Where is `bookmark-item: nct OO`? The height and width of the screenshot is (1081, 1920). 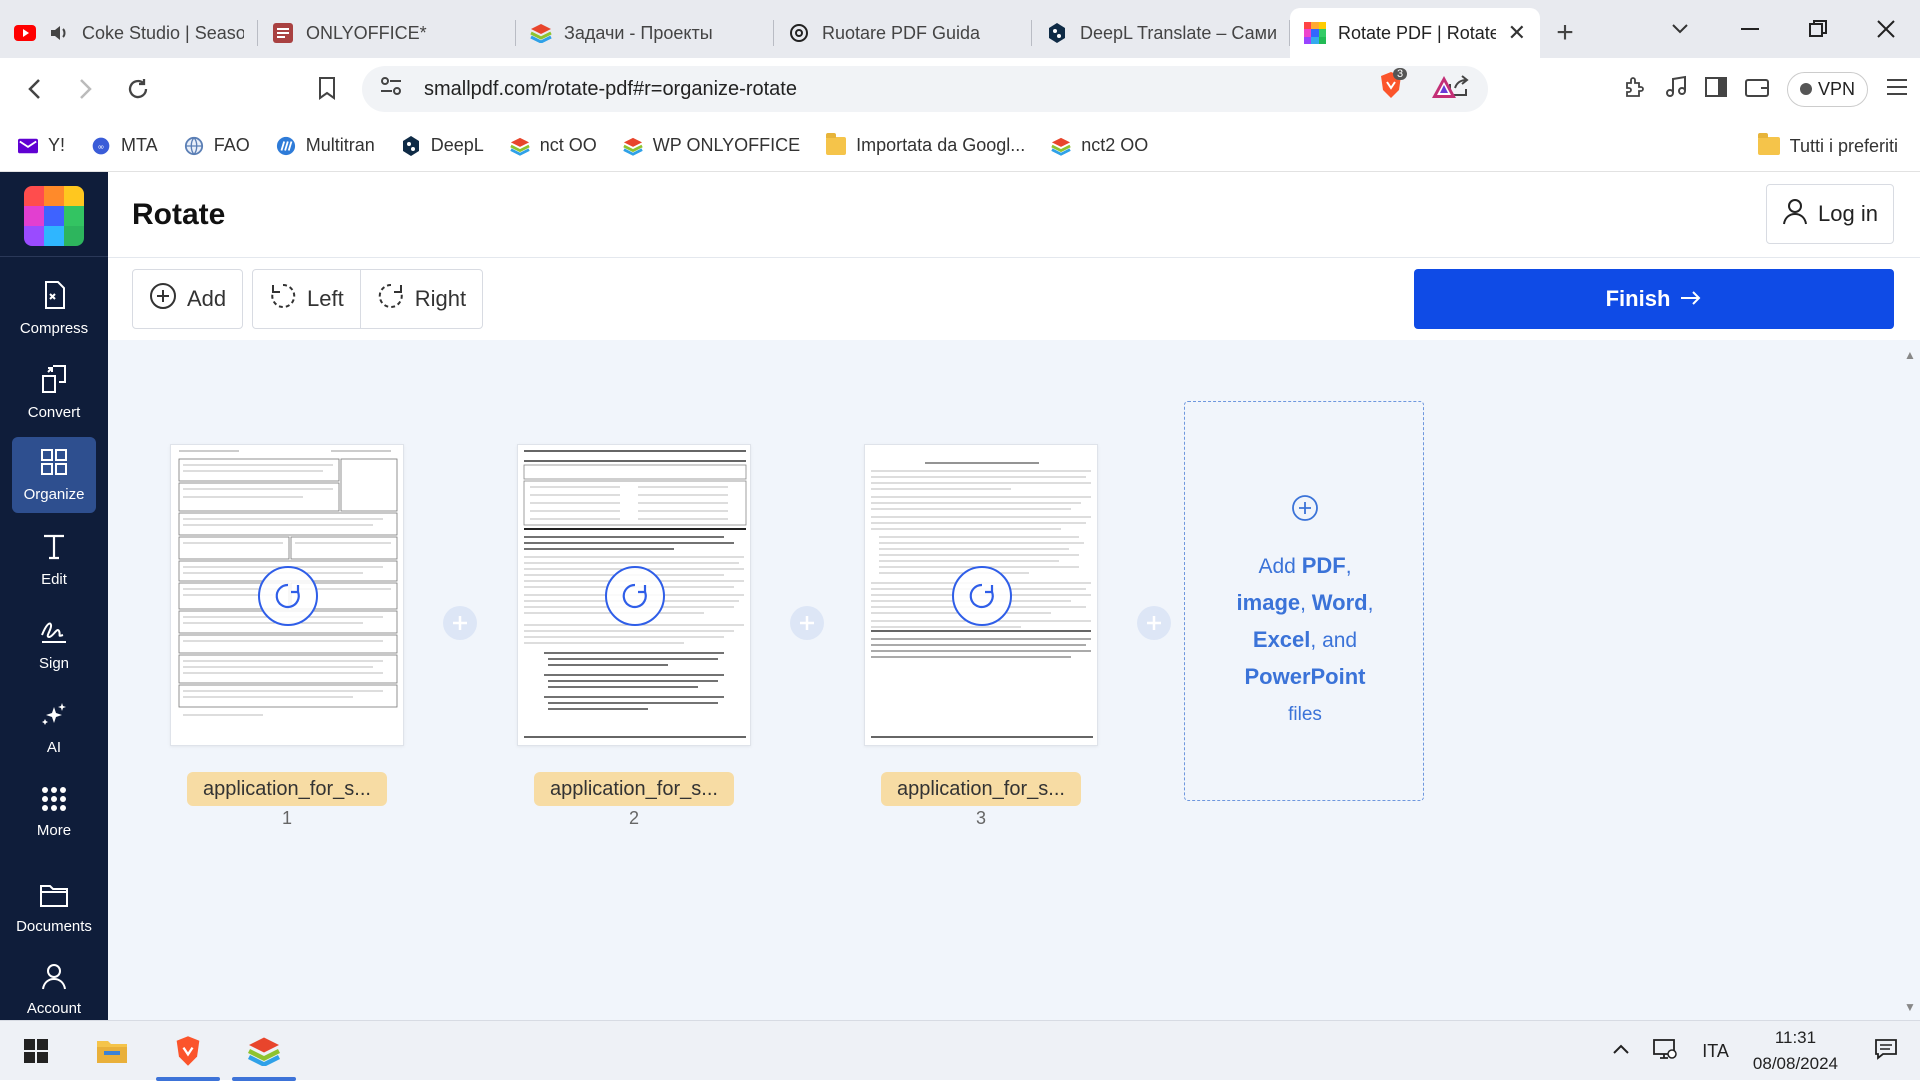
bookmark-item: nct OO is located at coordinates (553, 145).